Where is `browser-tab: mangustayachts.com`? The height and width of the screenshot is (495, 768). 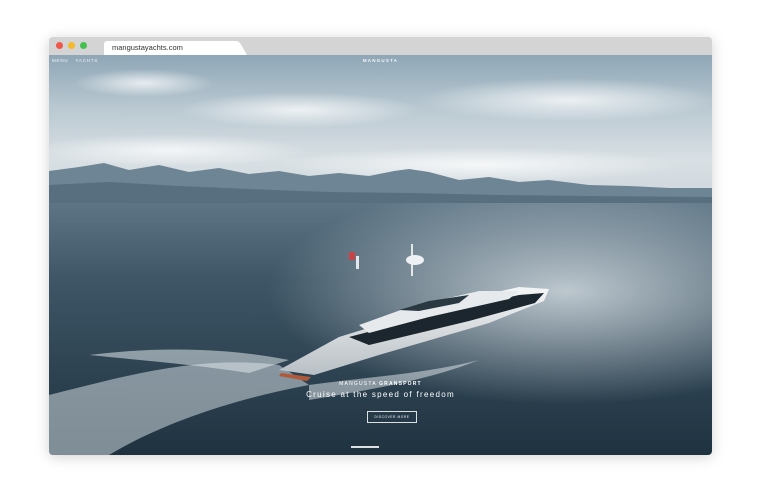 browser-tab: mangustayachts.com is located at coordinates (170, 48).